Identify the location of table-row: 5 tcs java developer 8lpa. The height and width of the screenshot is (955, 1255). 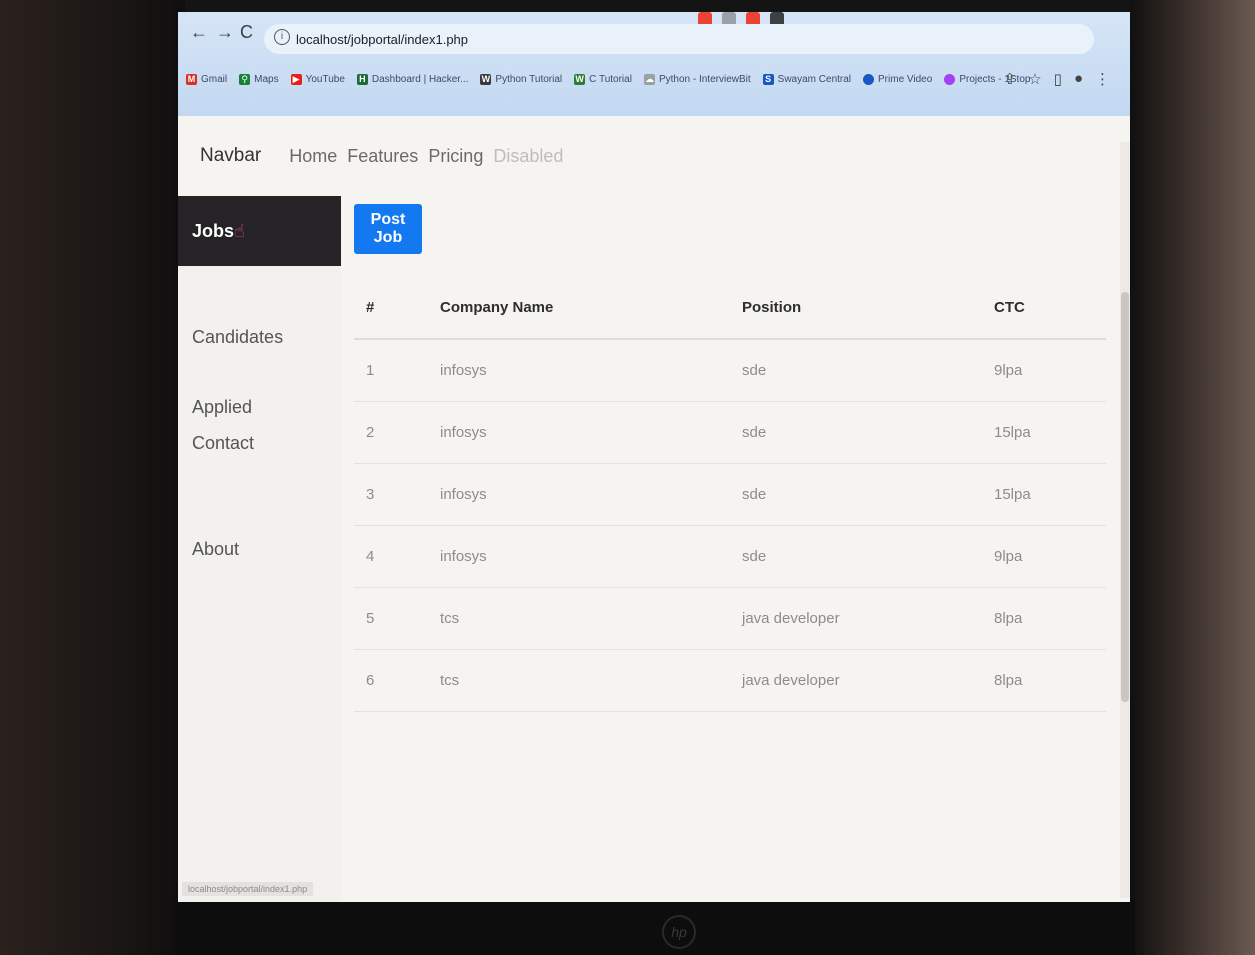
(730, 618).